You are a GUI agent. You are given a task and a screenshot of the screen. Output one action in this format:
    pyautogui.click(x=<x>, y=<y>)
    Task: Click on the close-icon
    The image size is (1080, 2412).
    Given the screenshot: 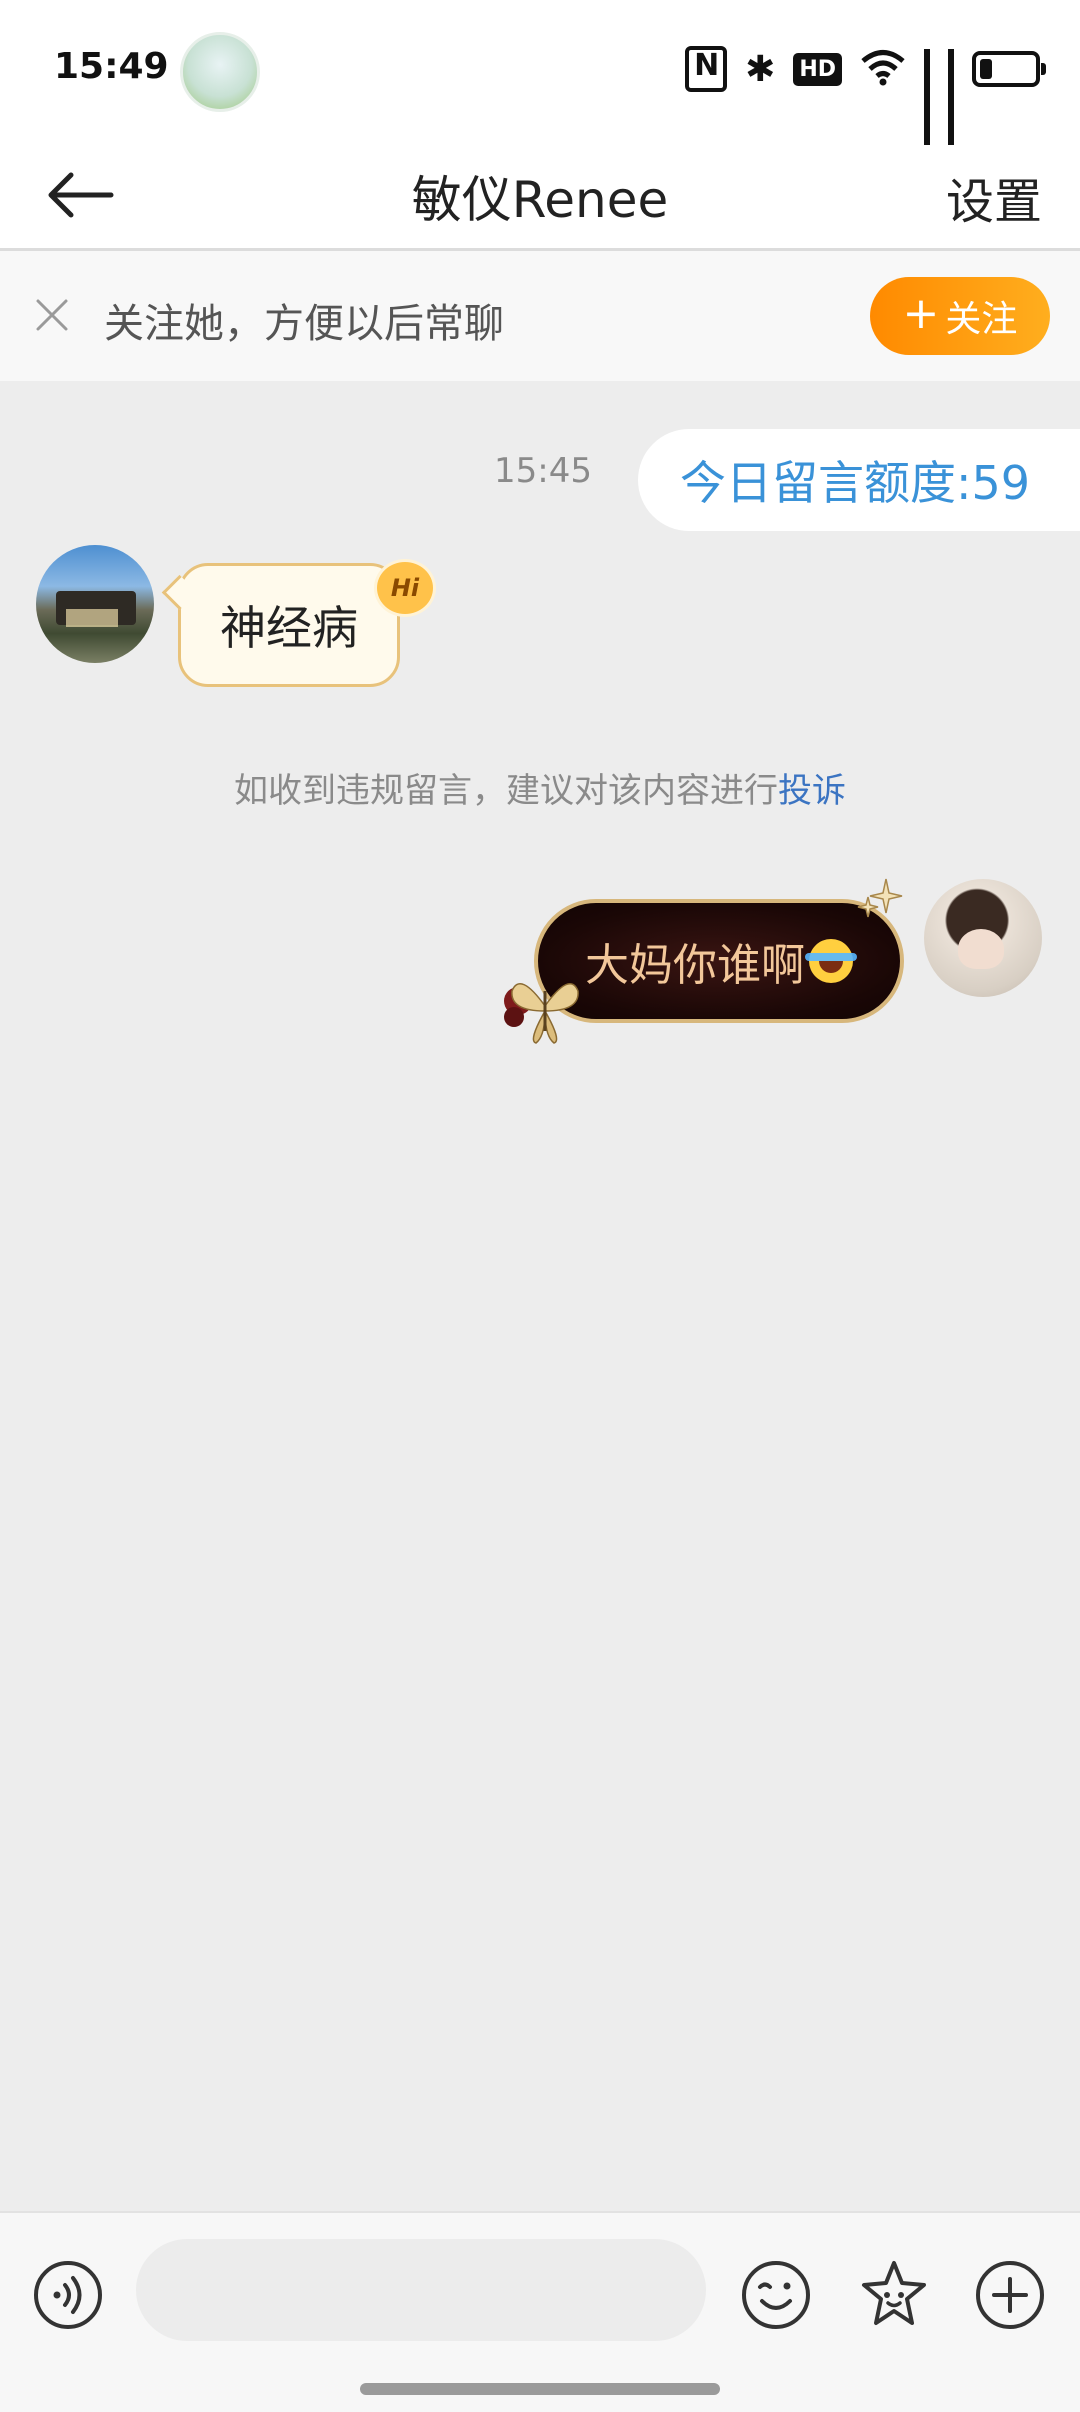 What is the action you would take?
    pyautogui.click(x=52, y=315)
    